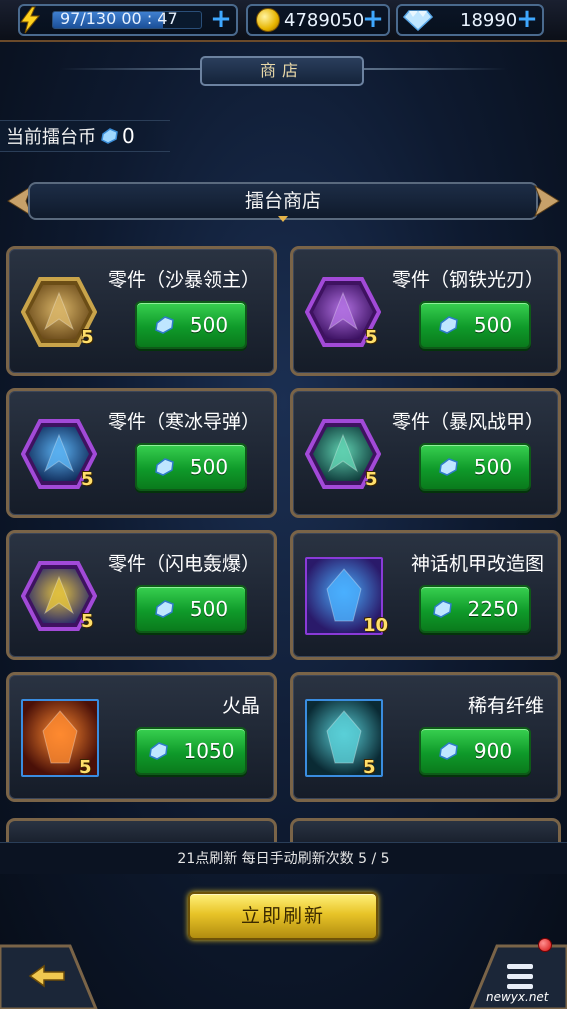 The height and width of the screenshot is (1009, 567). I want to click on buy-button: 2250, so click(475, 609).